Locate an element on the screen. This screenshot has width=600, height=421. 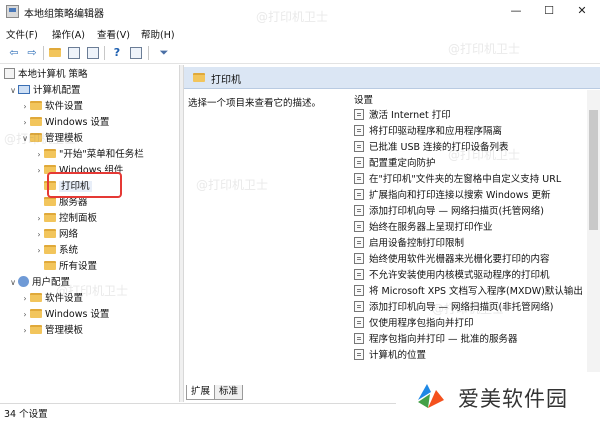
setting-row: 添加打印机向导 — 网络扫描页(托管网络) is located at coordinates (470, 212).